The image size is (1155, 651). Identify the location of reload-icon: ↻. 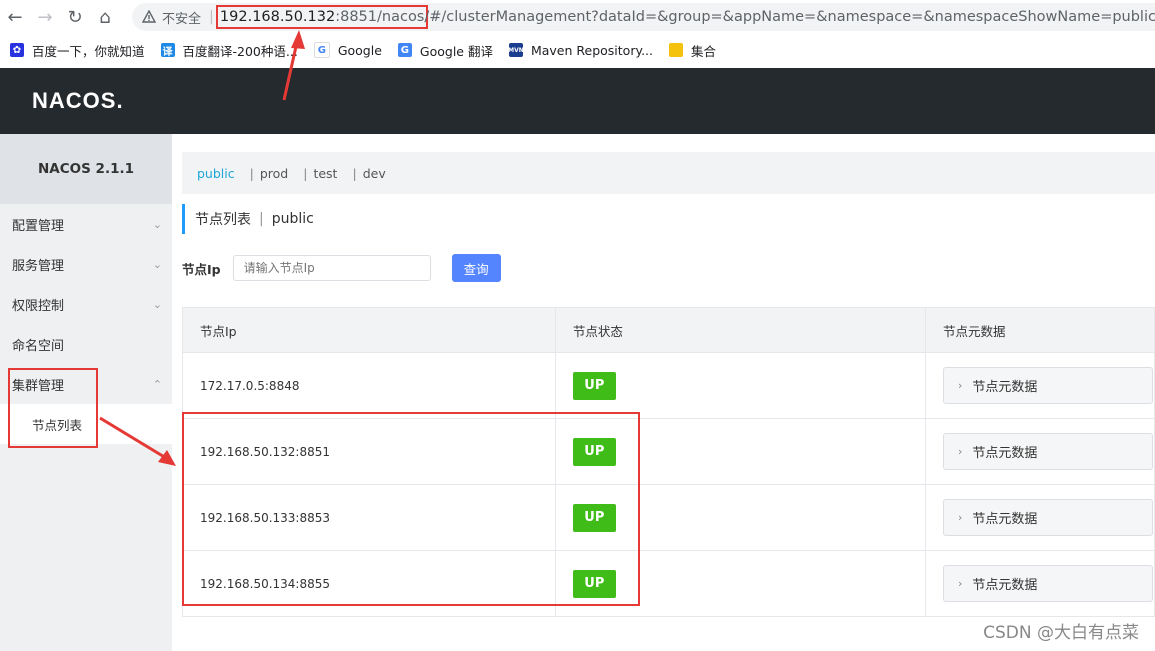
(75, 17).